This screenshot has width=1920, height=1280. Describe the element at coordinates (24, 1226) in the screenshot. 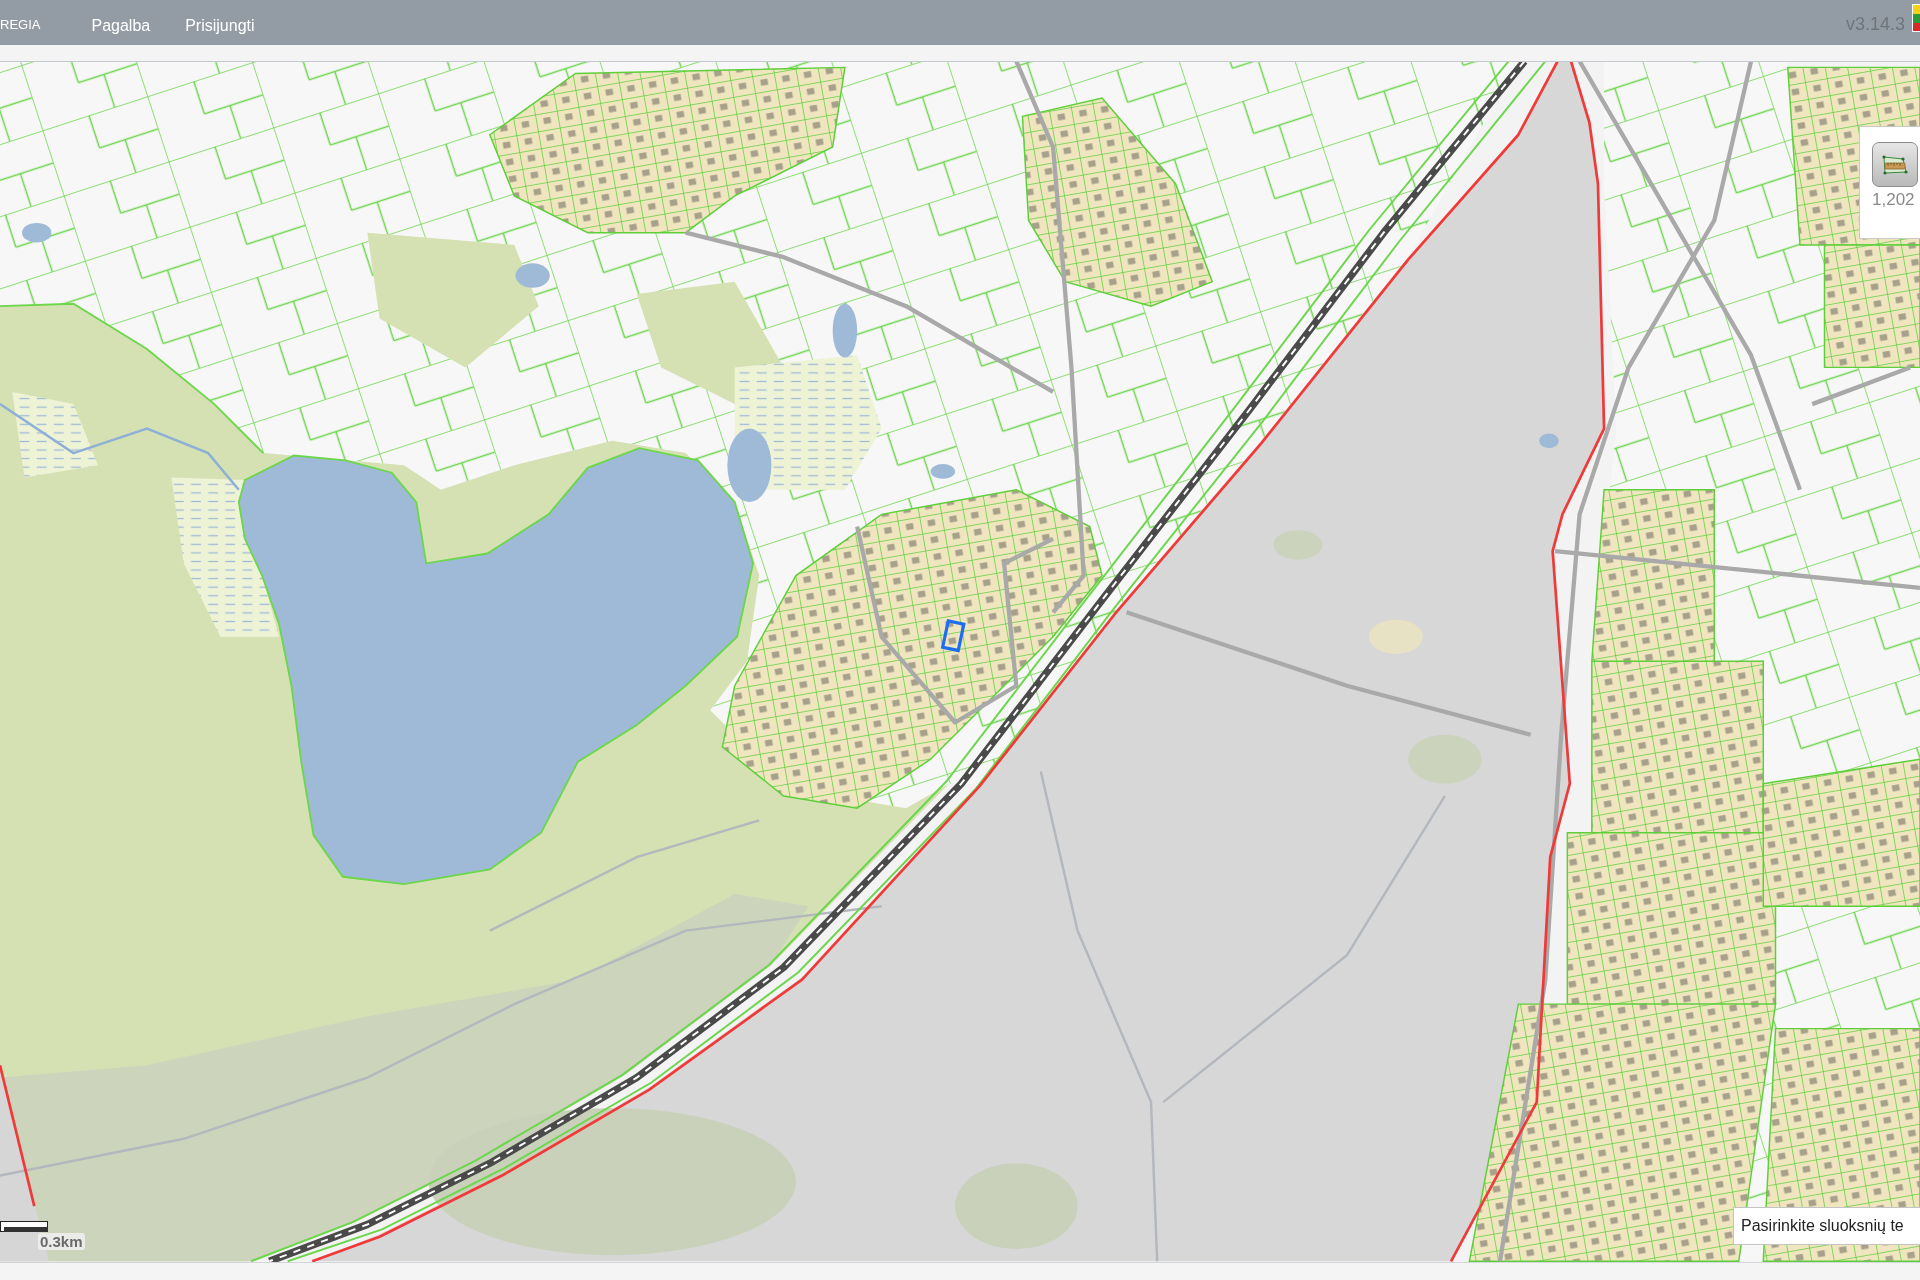

I see `scale-bar-icon` at that location.